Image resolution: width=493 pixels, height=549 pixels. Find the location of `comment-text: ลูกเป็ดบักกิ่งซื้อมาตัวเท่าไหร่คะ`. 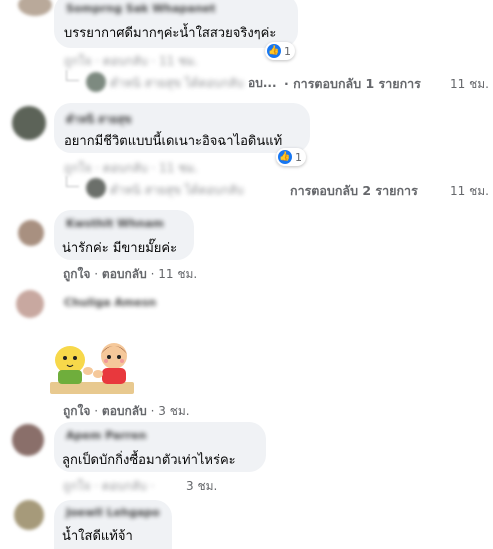

comment-text: ลูกเป็ดบักกิ่งซื้อมาตัวเท่าไหร่คะ is located at coordinates (149, 460).